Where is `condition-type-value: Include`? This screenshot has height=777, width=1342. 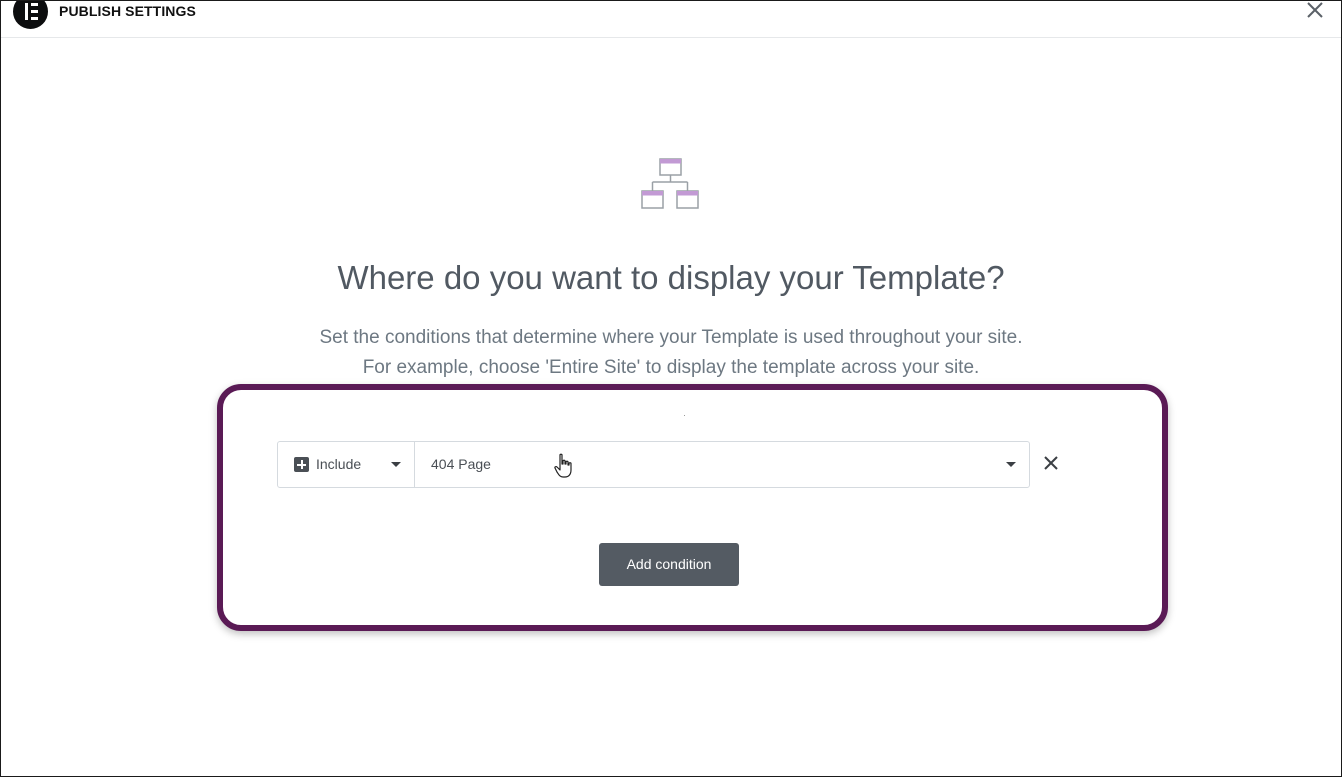 condition-type-value: Include is located at coordinates (339, 464).